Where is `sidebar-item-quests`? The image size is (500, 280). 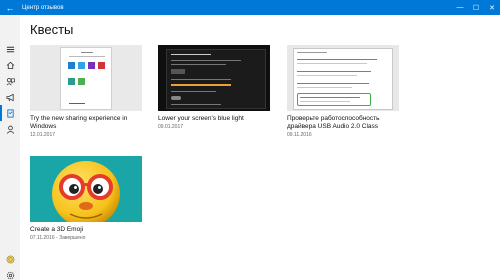
sidebar-item-quests is located at coordinates (10, 113).